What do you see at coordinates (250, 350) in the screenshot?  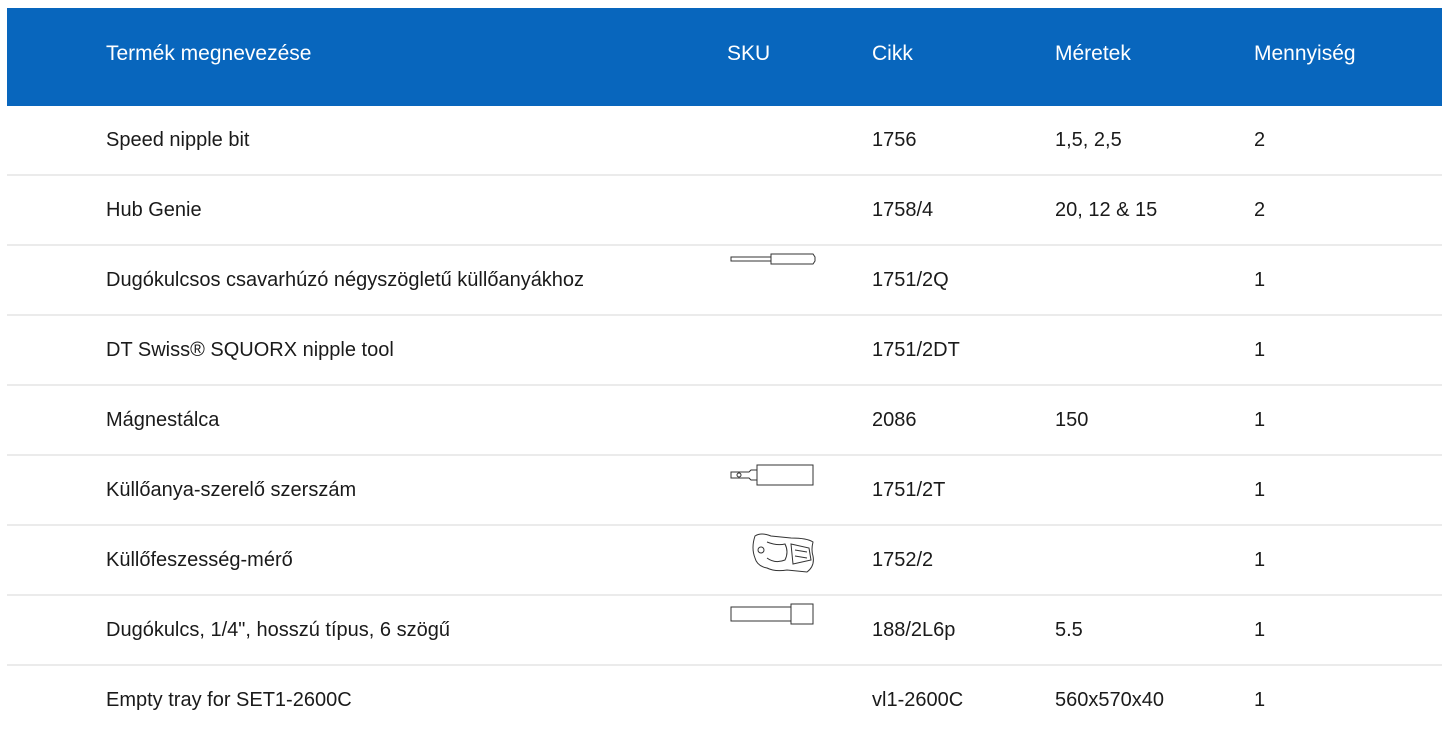 I see `product-name: DT Swiss® SQUORX nipple tool` at bounding box center [250, 350].